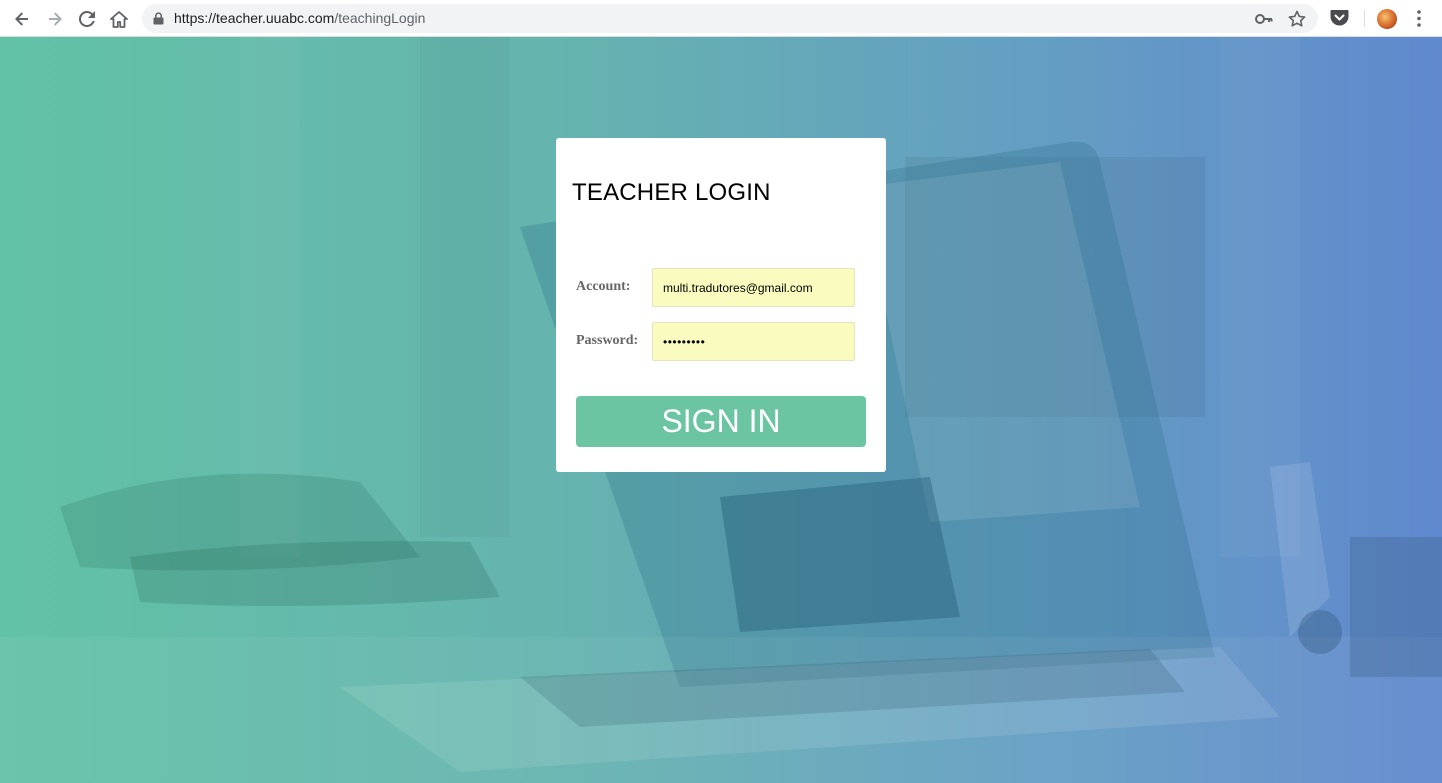 This screenshot has height=783, width=1442. I want to click on reload-button, so click(87, 19).